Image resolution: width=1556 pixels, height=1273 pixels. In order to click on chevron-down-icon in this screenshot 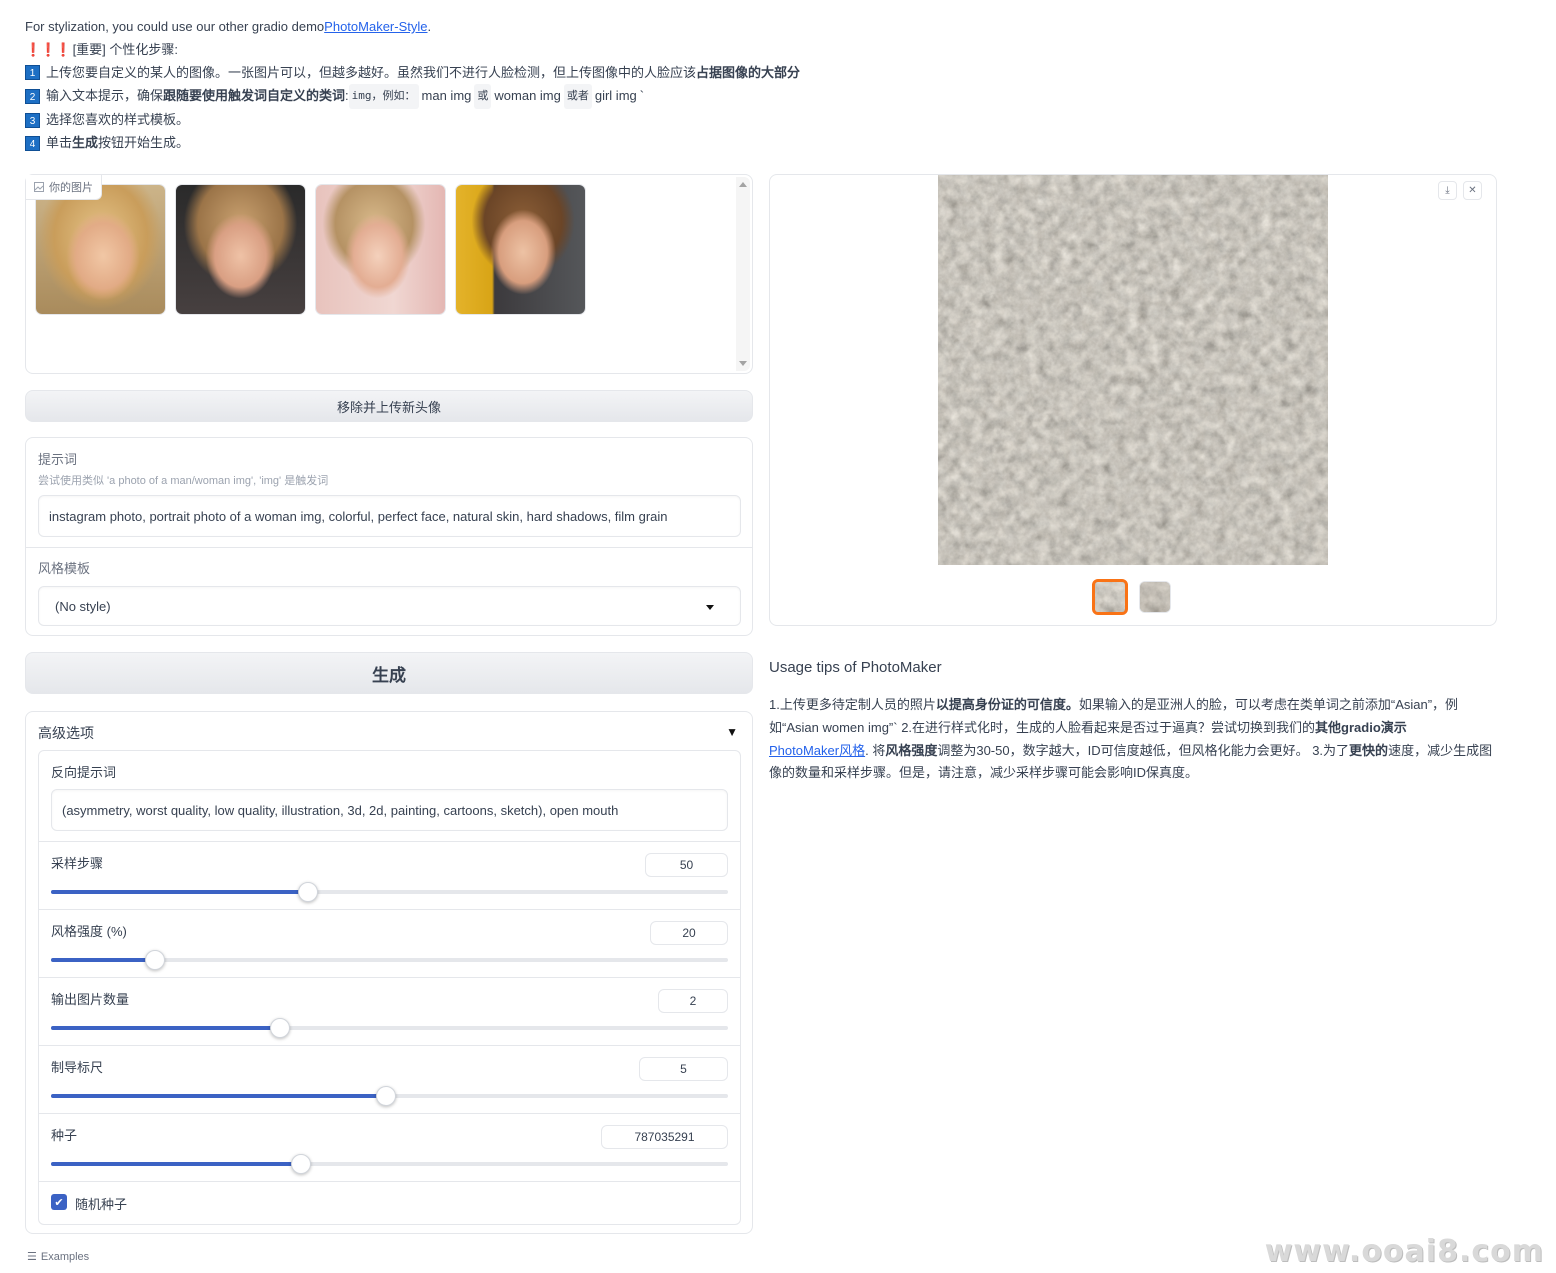, I will do `click(710, 607)`.